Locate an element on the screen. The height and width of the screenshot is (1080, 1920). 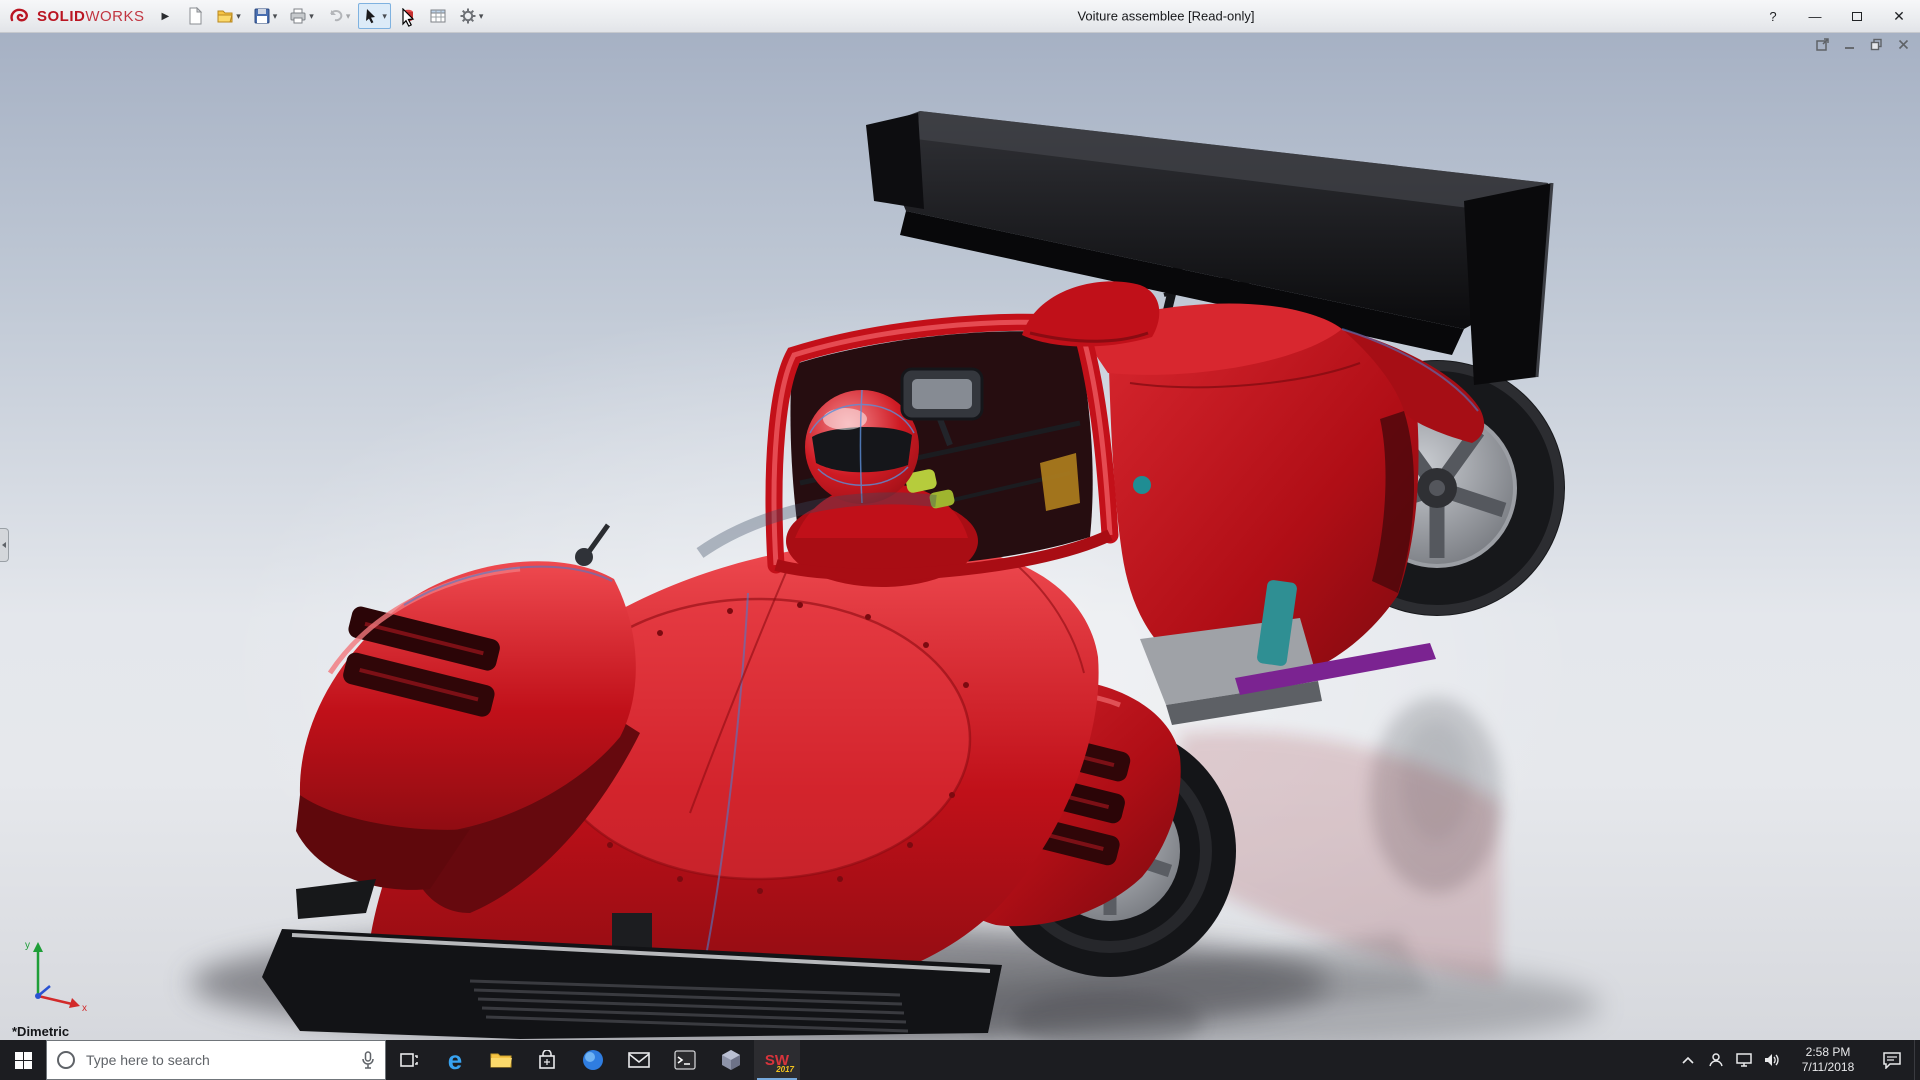
triad-y-axis: y is located at coordinates (34, 968).